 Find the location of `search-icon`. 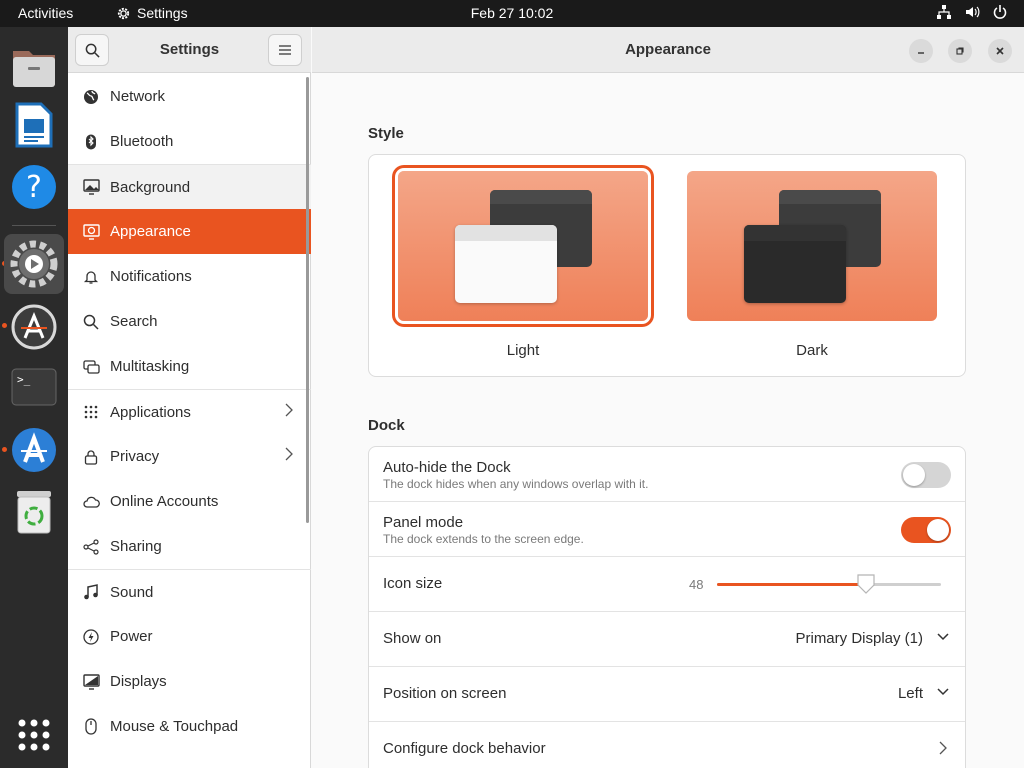

search-icon is located at coordinates (91, 322).